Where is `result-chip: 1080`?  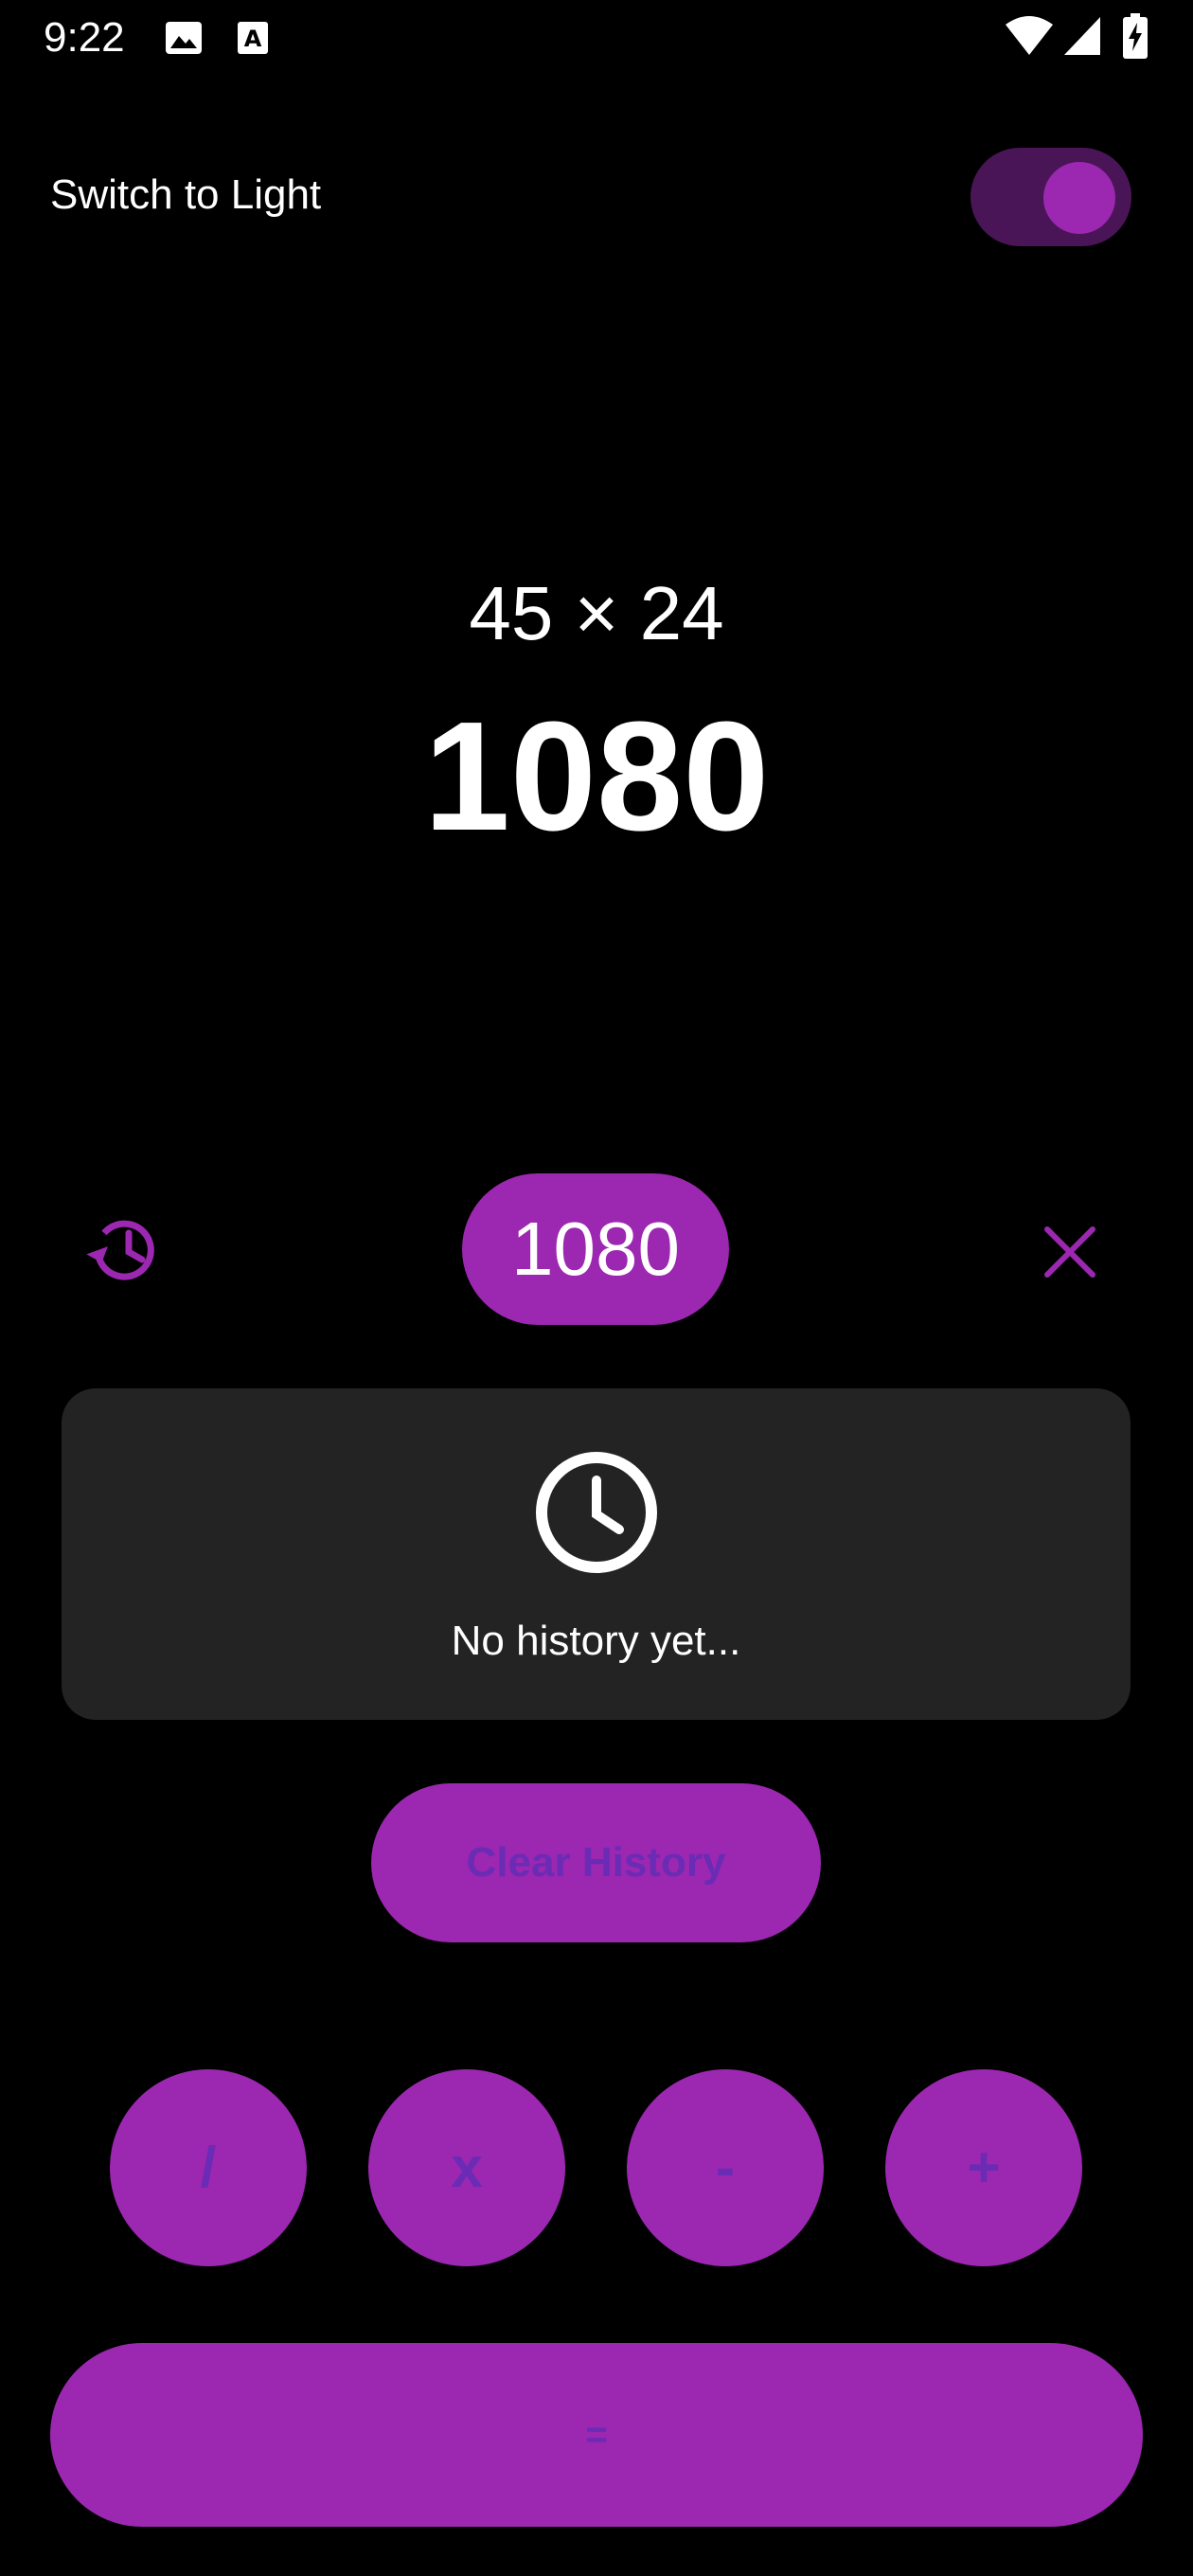 result-chip: 1080 is located at coordinates (595, 1249).